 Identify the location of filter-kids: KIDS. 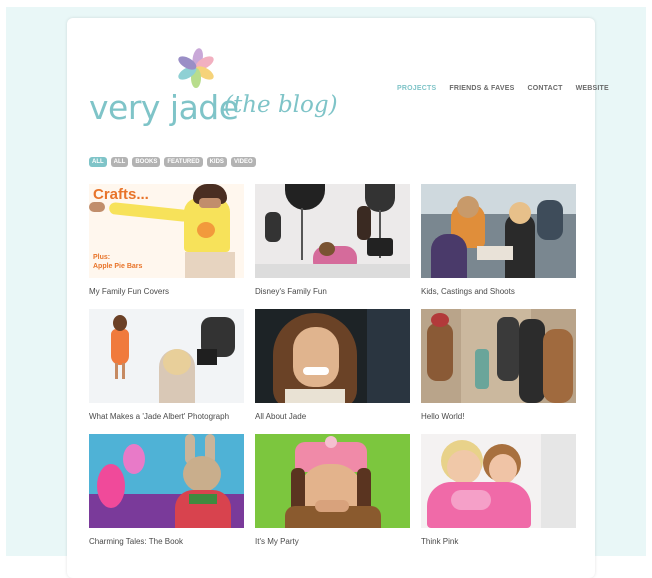
(216, 162).